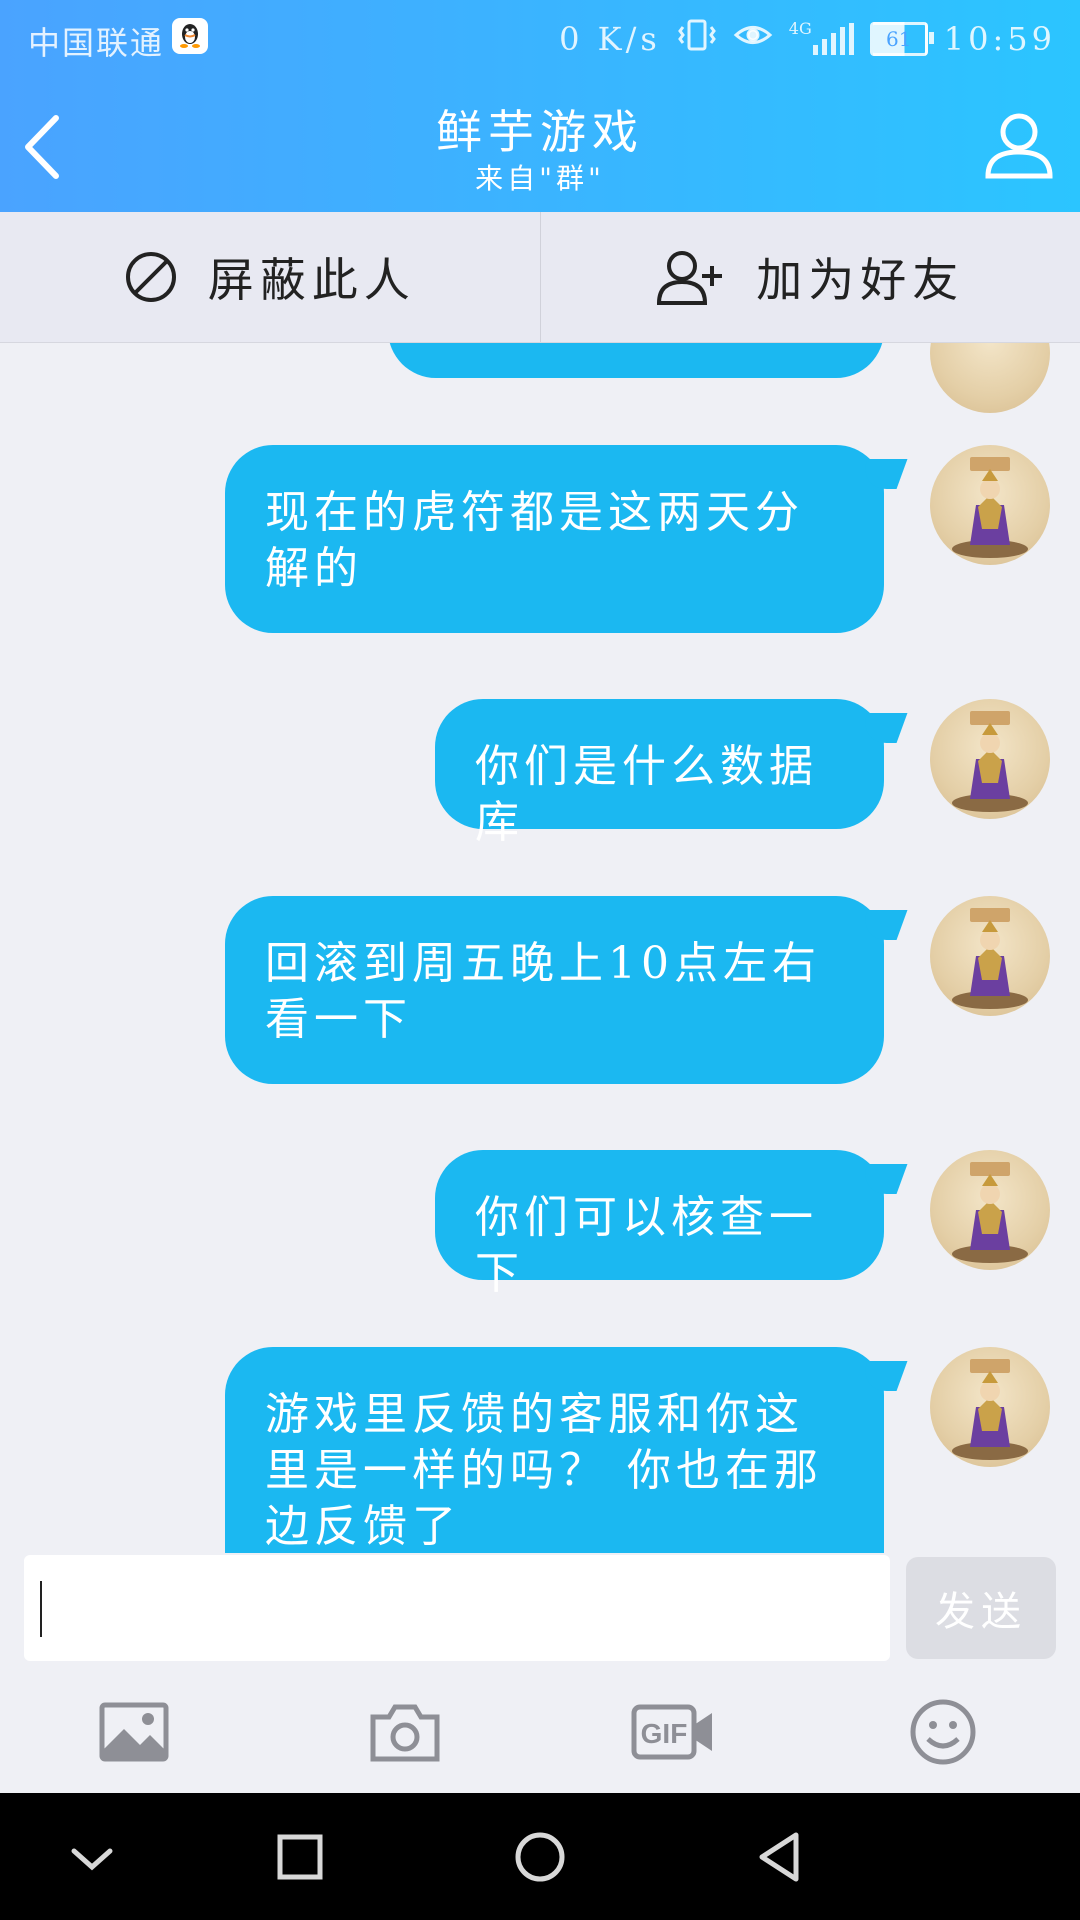 The image size is (1080, 1920). What do you see at coordinates (899, 39) in the screenshot?
I see `battery-level: 61` at bounding box center [899, 39].